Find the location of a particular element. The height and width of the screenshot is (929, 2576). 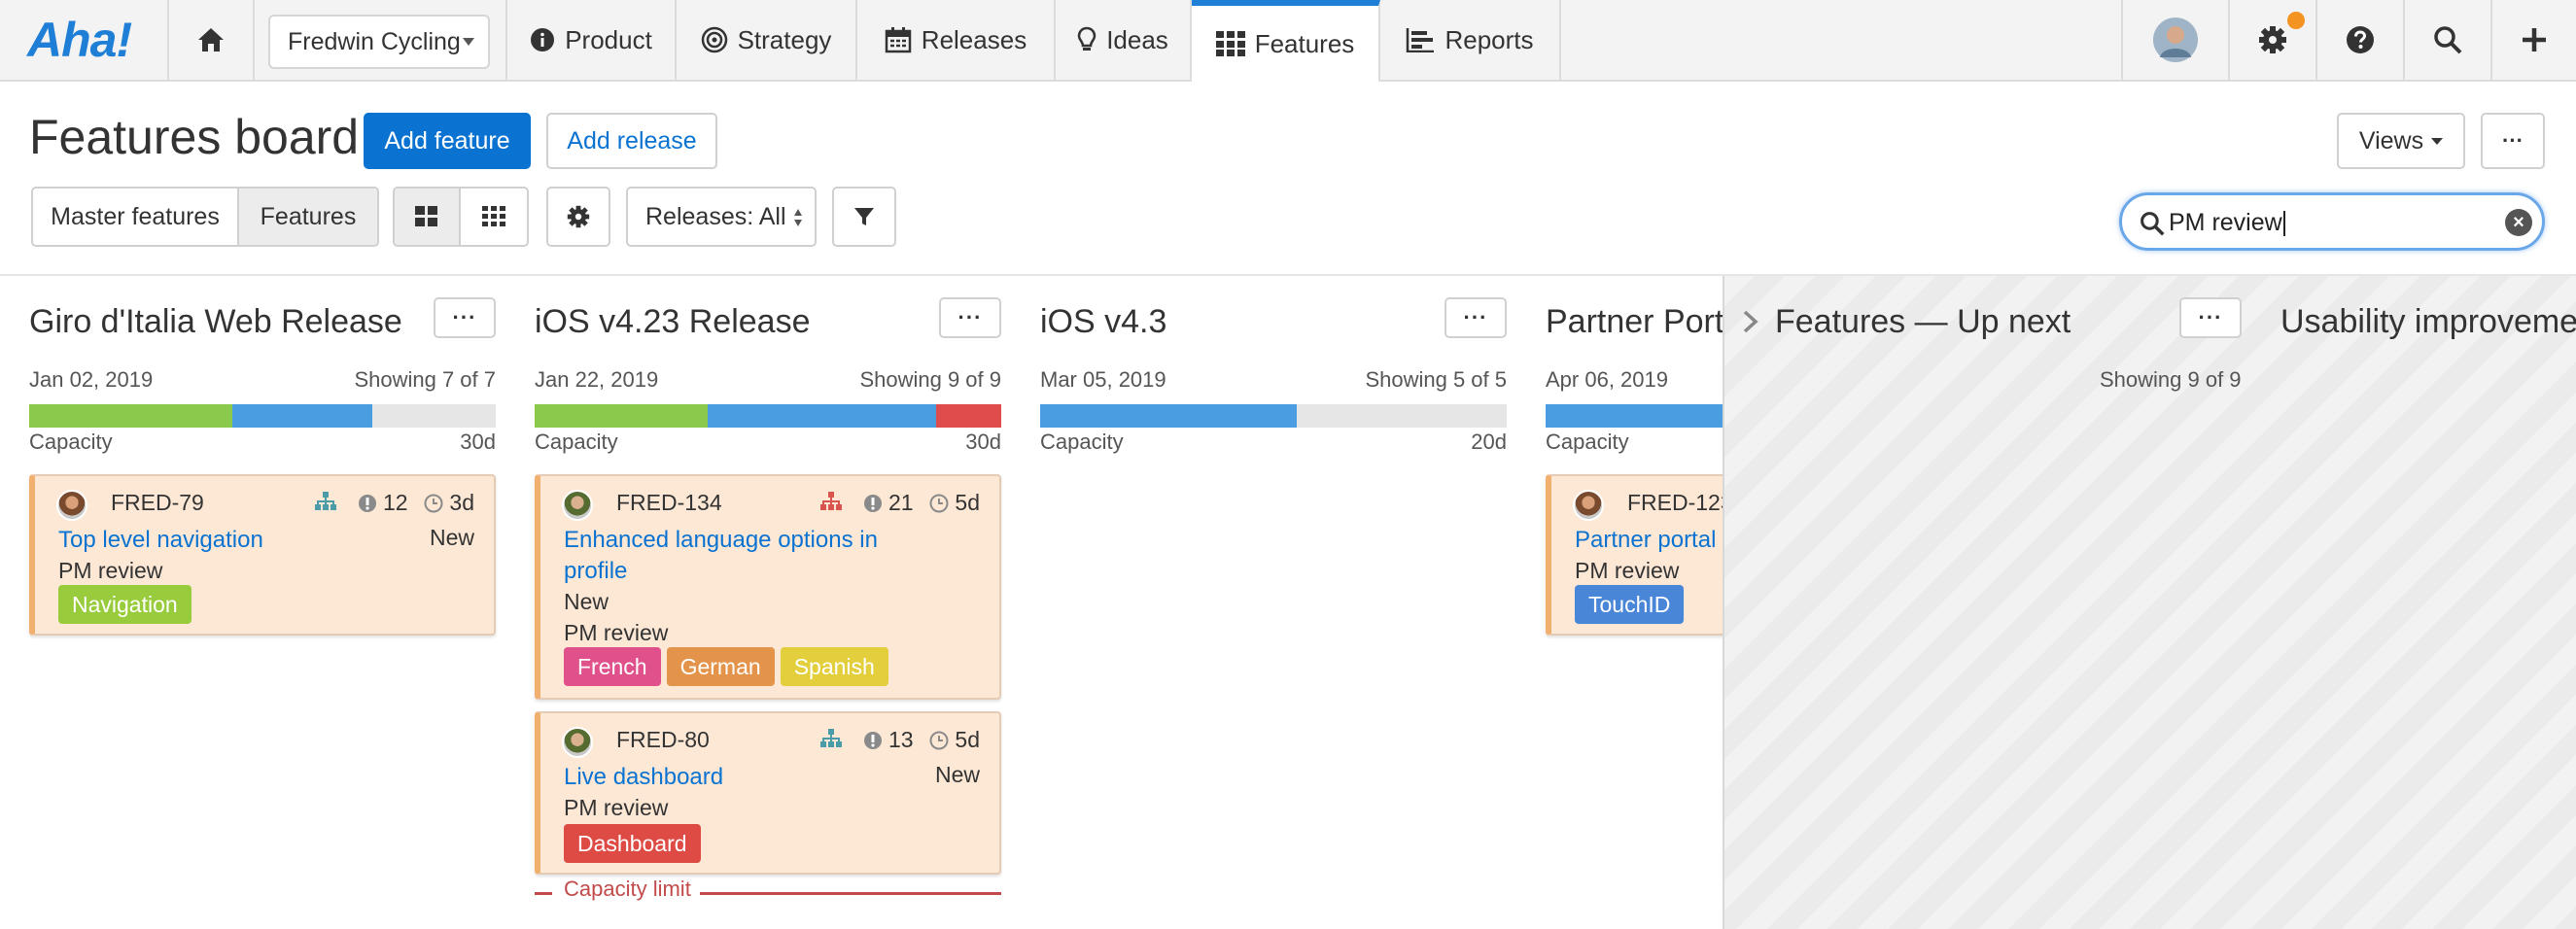

calendar-icon is located at coordinates (898, 40).